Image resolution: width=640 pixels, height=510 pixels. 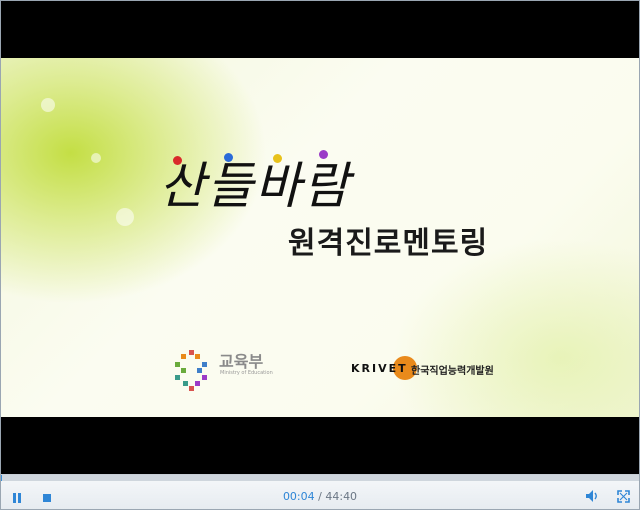 What do you see at coordinates (246, 373) in the screenshot?
I see `ministry-subtitle: Ministry of Education` at bounding box center [246, 373].